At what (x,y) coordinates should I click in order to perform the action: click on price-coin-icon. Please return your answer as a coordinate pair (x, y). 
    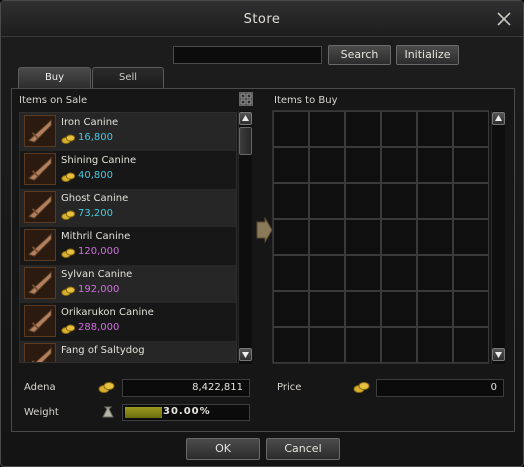
    Looking at the image, I should click on (361, 387).